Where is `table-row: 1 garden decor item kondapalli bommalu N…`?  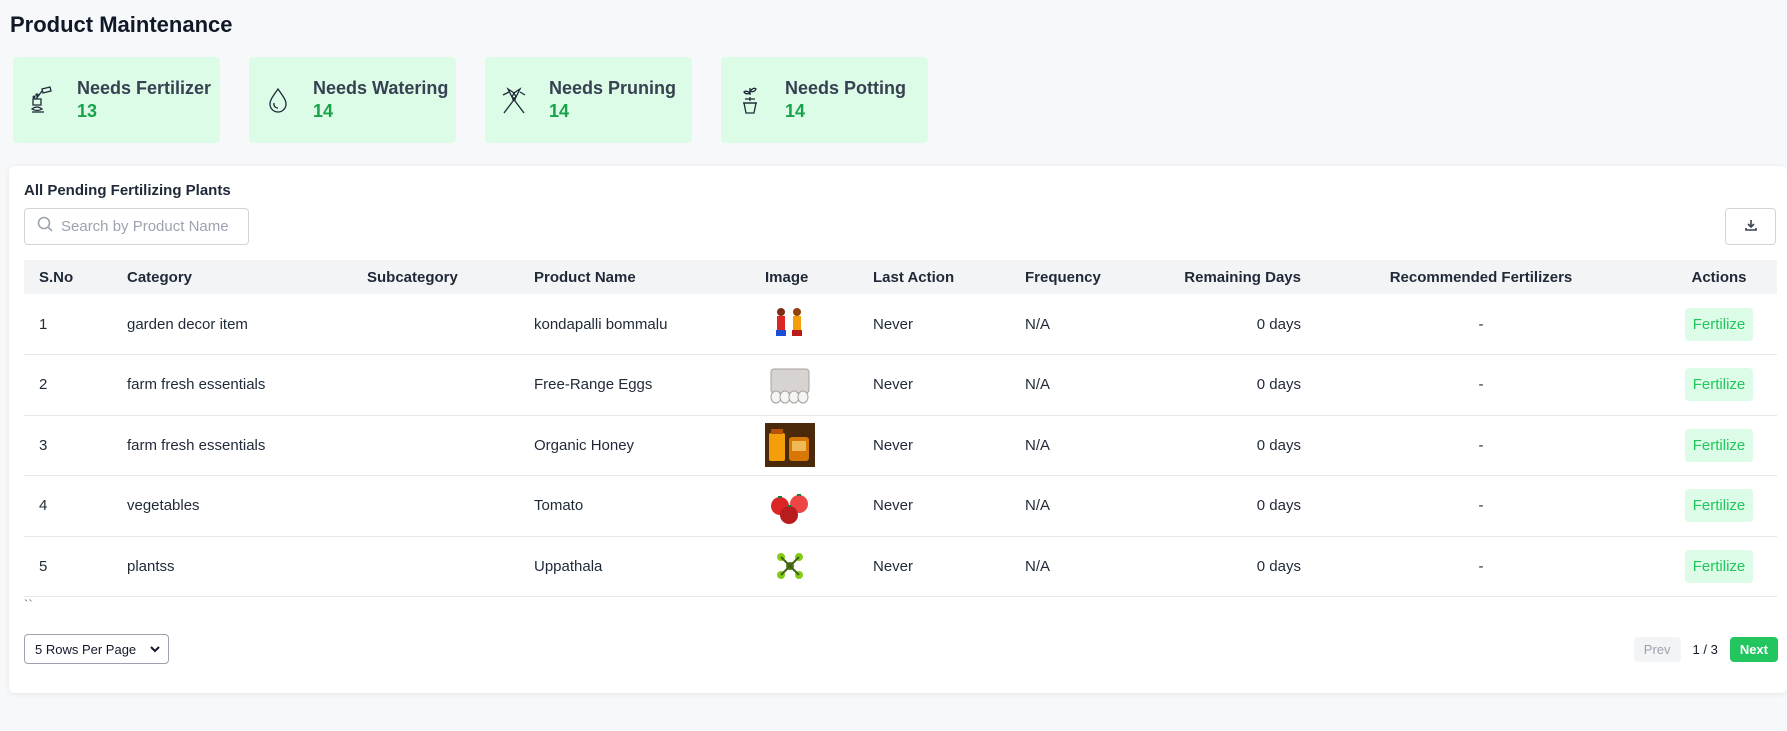 table-row: 1 garden decor item kondapalli bommalu N… is located at coordinates (900, 324).